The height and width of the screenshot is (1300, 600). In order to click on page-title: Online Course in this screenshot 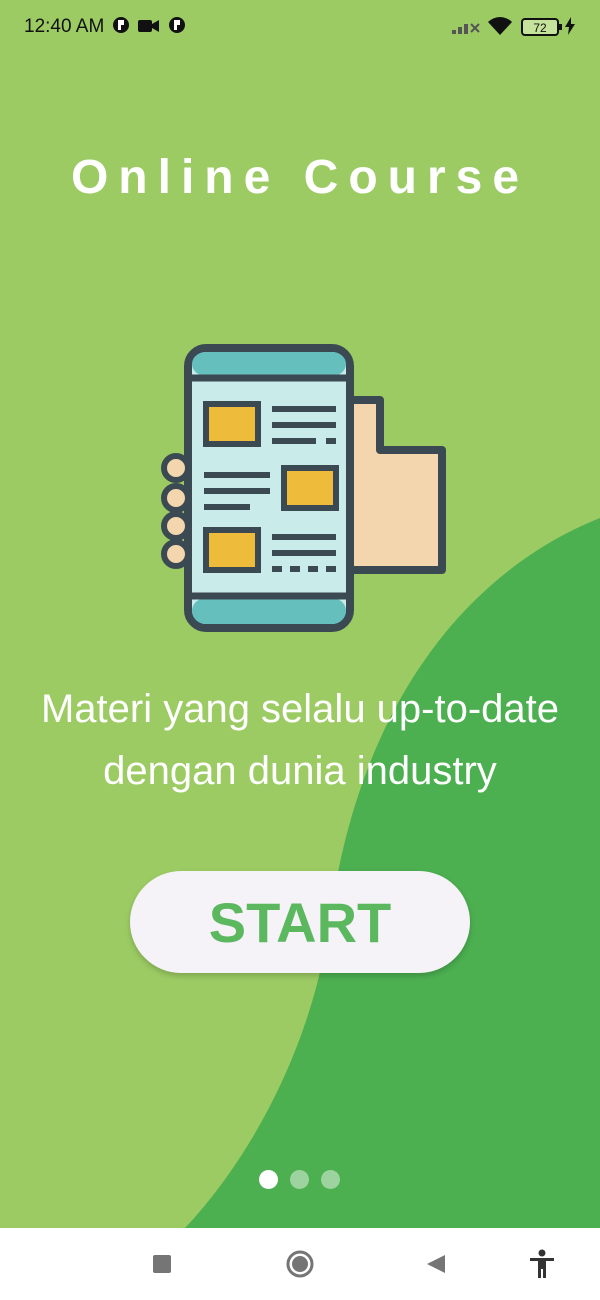, I will do `click(300, 177)`.